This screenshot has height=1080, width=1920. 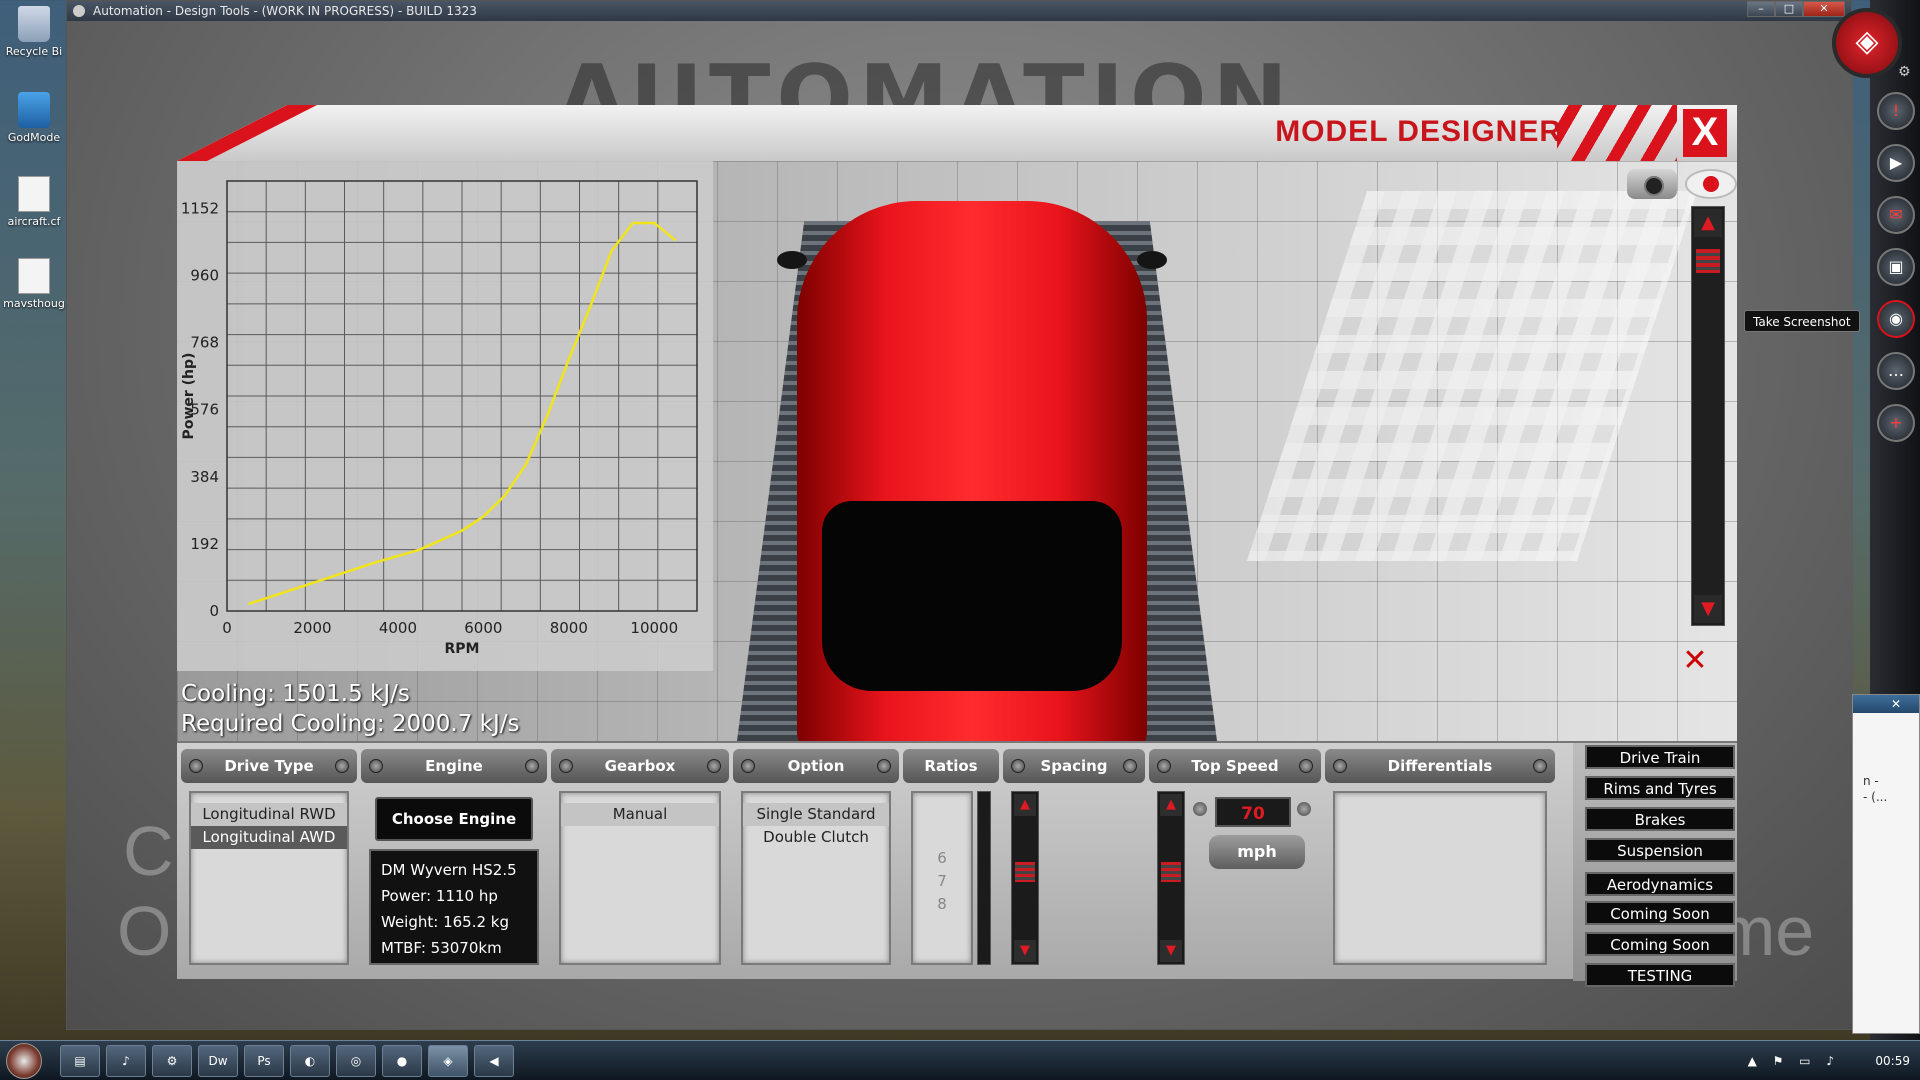 I want to click on list-item: Manual, so click(x=640, y=814).